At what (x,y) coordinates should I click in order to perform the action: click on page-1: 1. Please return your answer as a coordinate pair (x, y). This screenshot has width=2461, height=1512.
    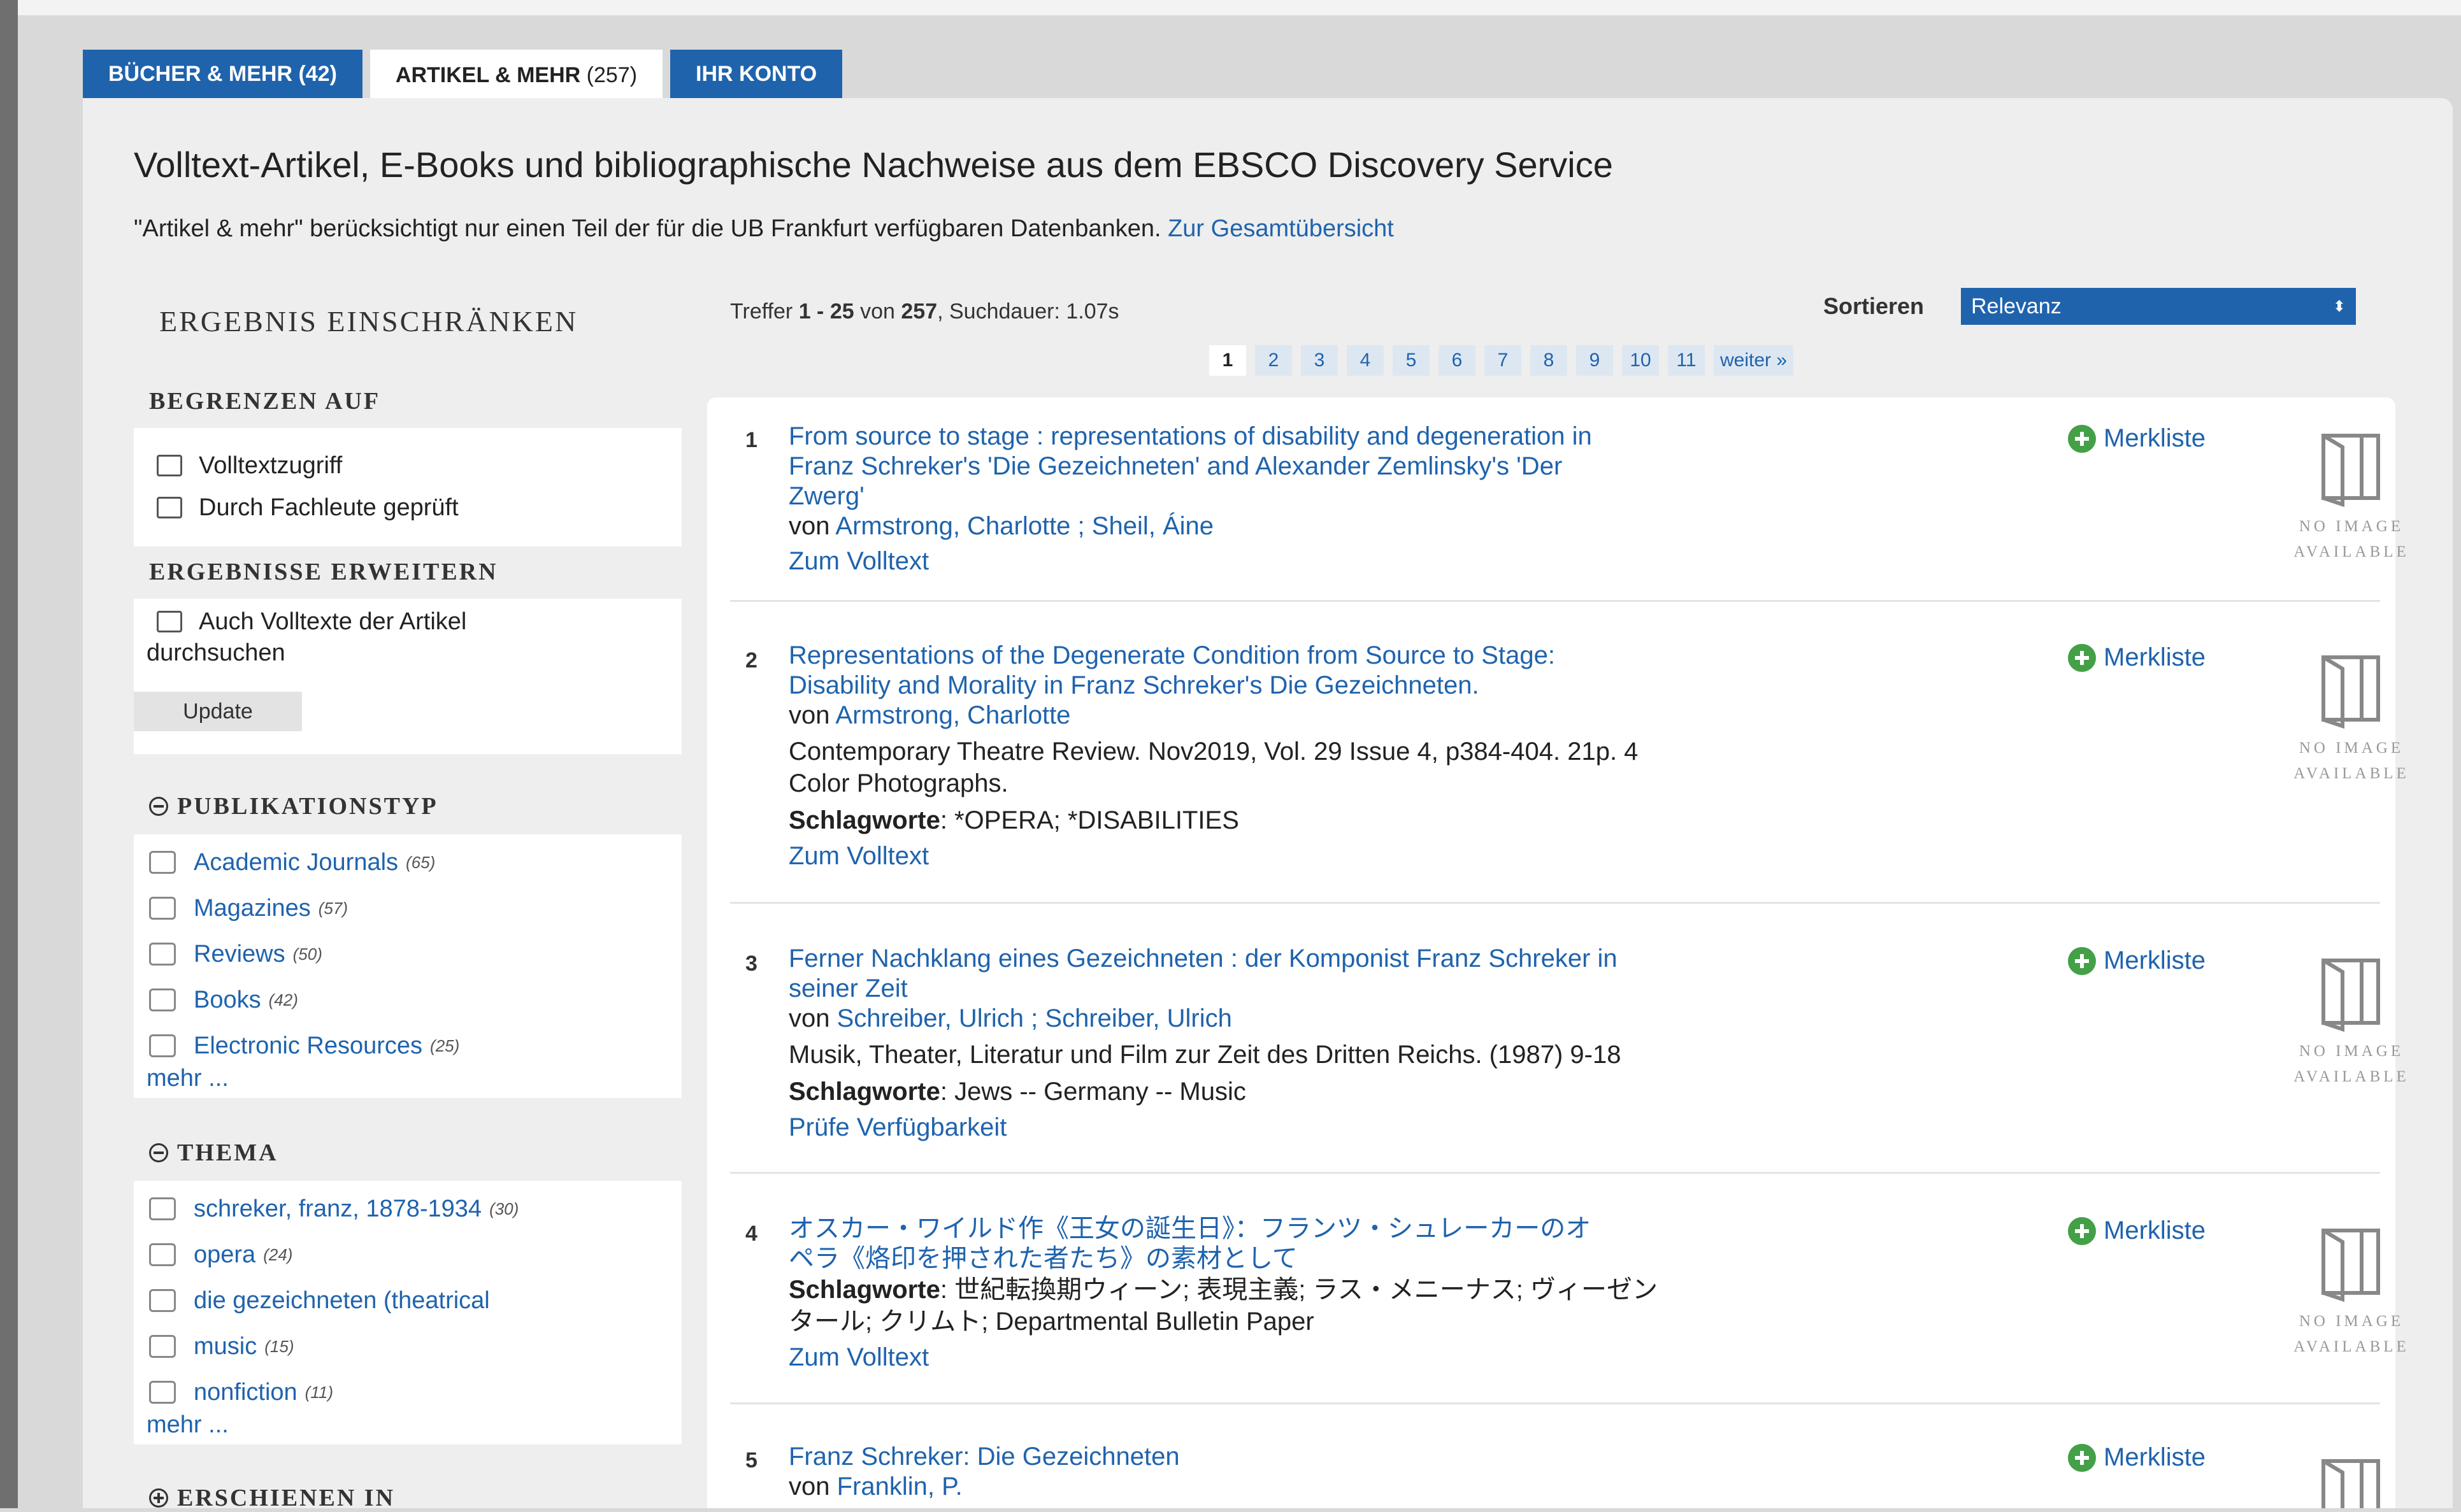
    Looking at the image, I should click on (1227, 360).